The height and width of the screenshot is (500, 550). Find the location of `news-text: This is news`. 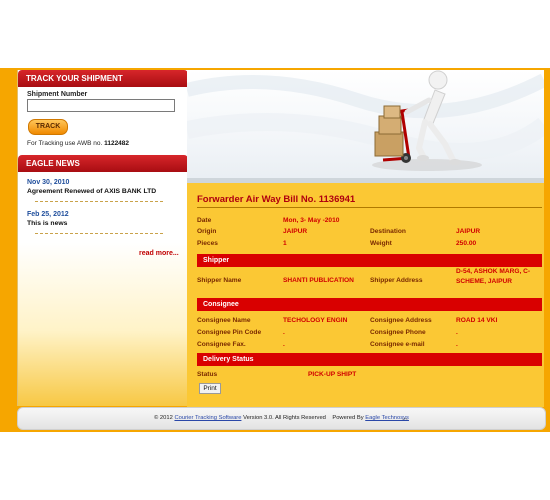

news-text: This is news is located at coordinates (47, 223).